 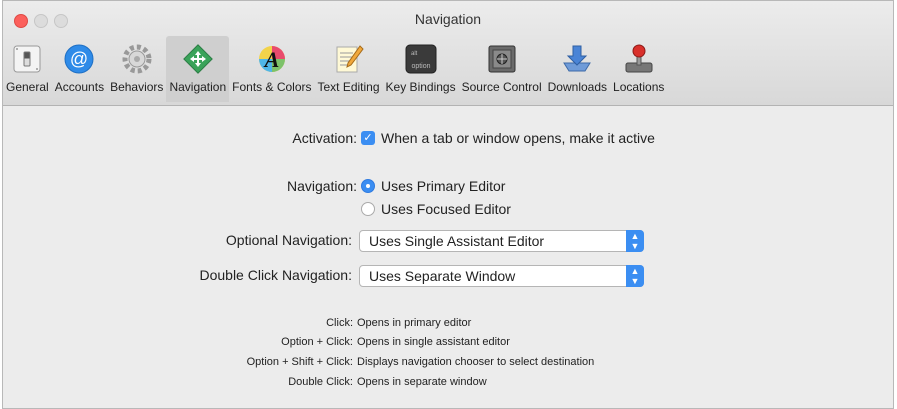 I want to click on tab-label: Fonts & Colors, so click(x=272, y=87).